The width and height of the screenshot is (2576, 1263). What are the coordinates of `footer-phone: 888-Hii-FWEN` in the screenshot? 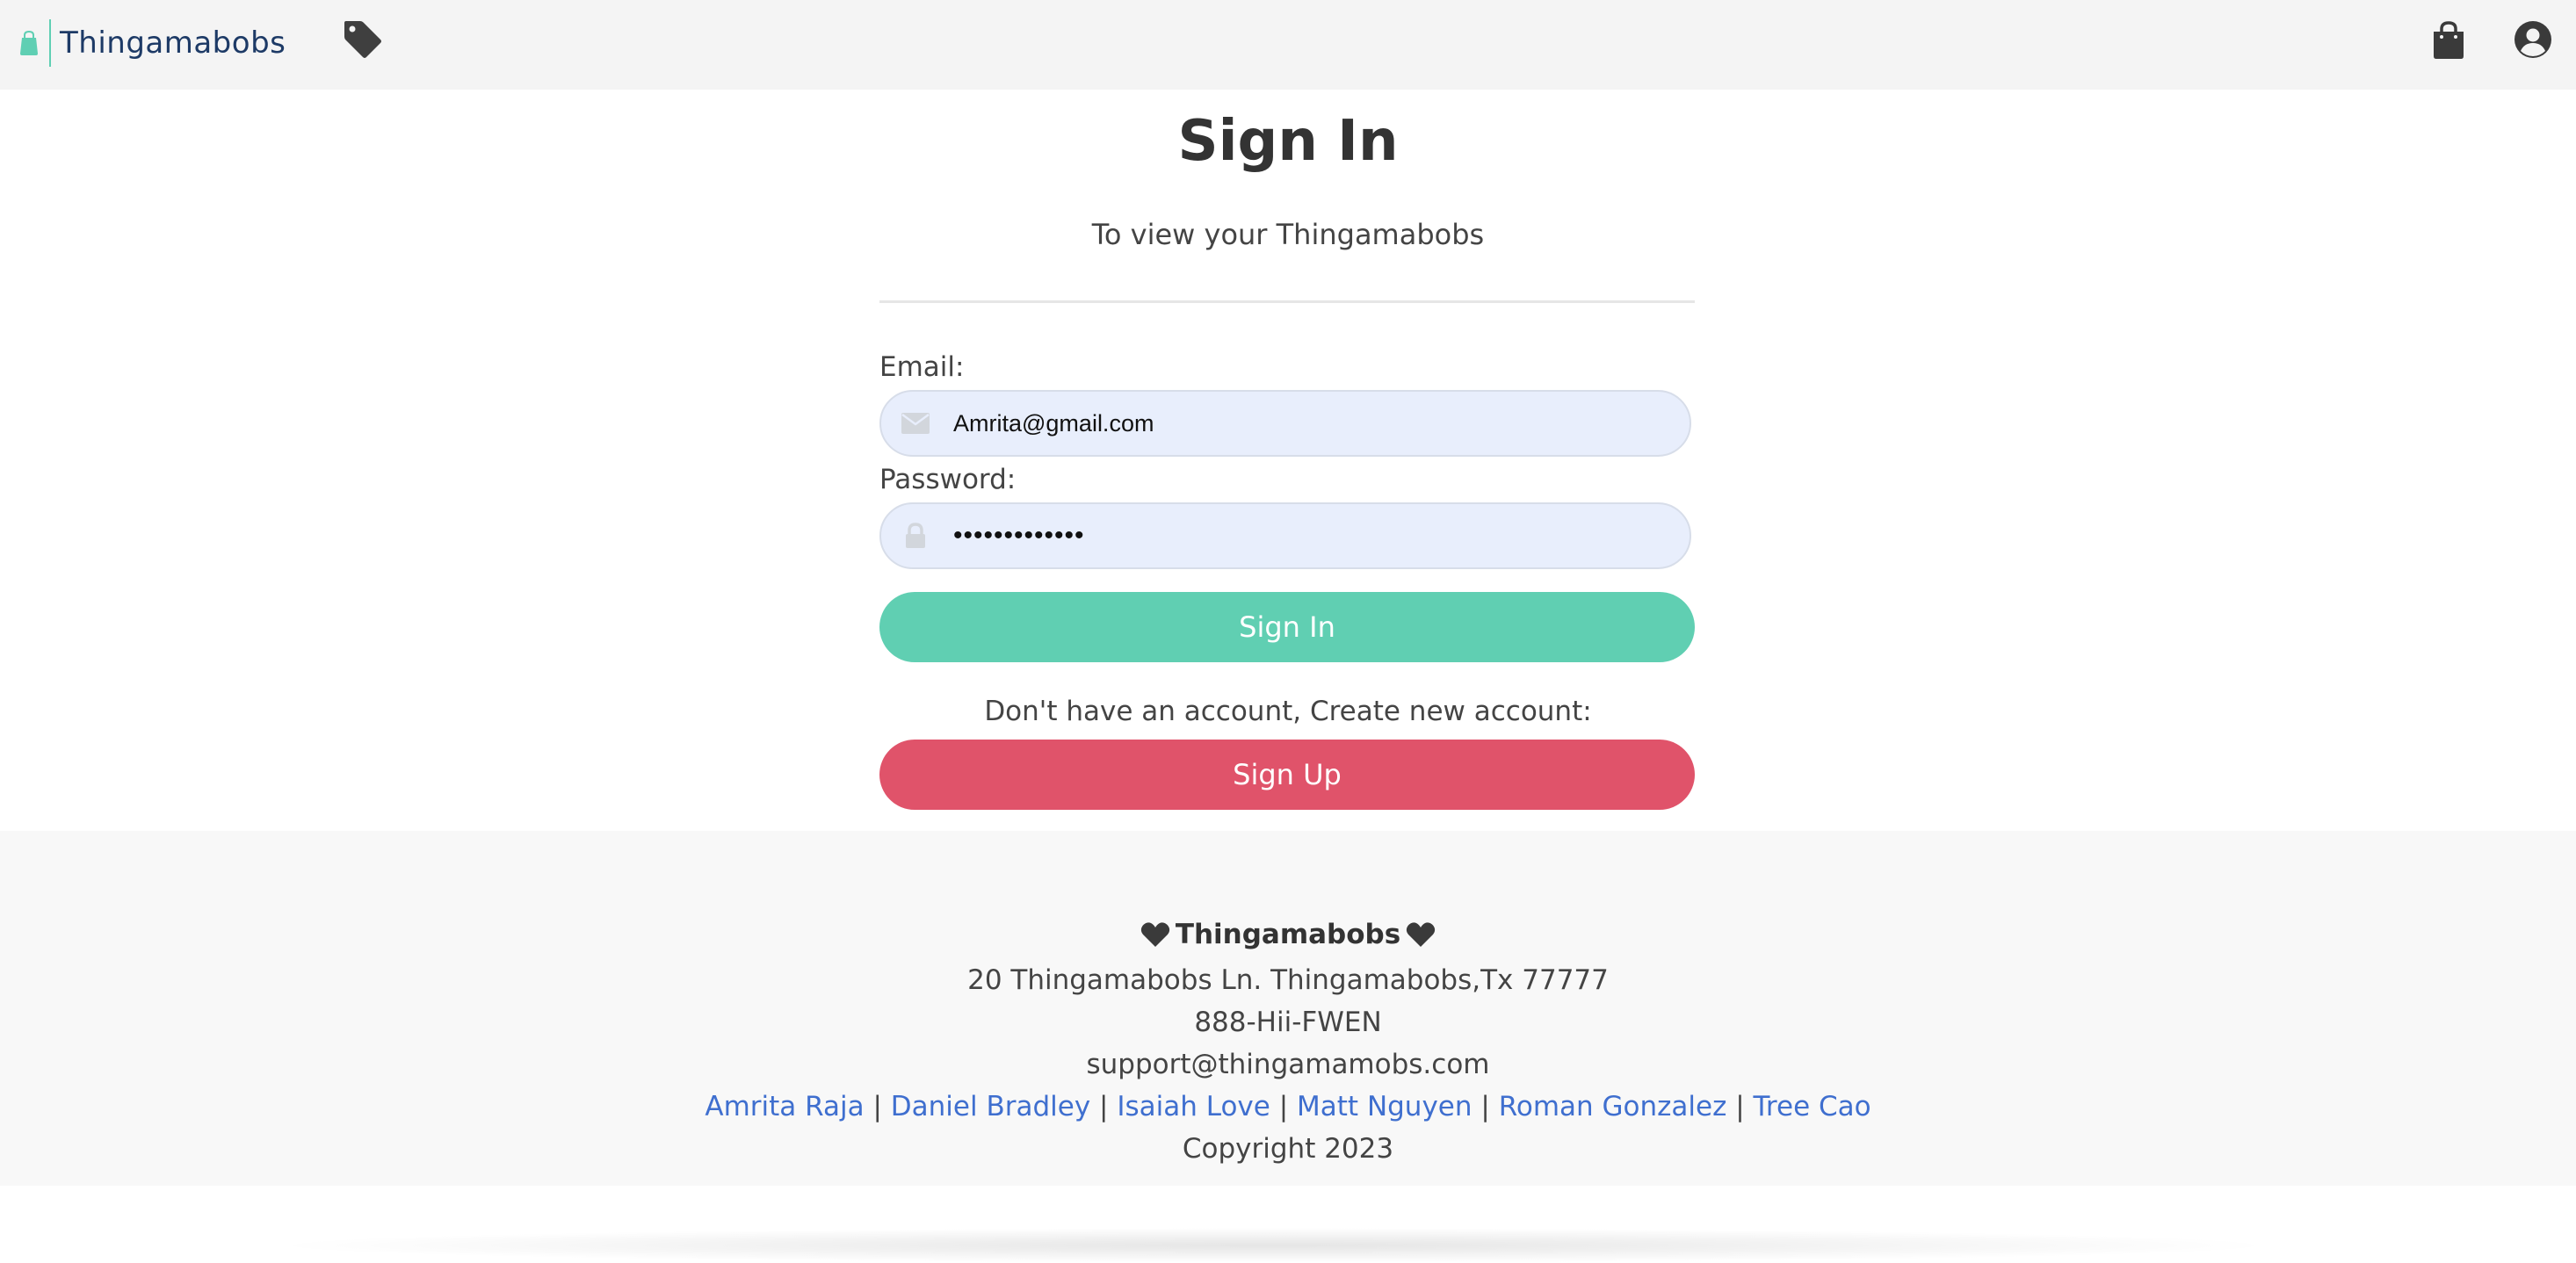 It's located at (1288, 1022).